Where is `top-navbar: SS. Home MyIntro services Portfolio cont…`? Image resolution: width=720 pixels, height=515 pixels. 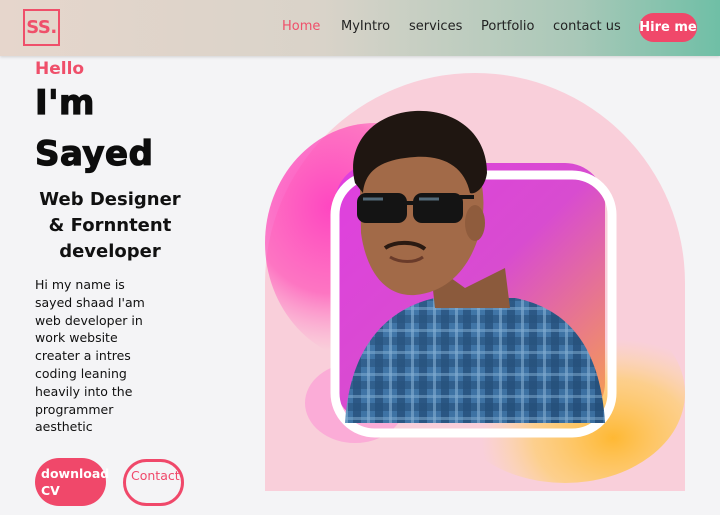 top-navbar: SS. Home MyIntro services Portfolio cont… is located at coordinates (360, 28).